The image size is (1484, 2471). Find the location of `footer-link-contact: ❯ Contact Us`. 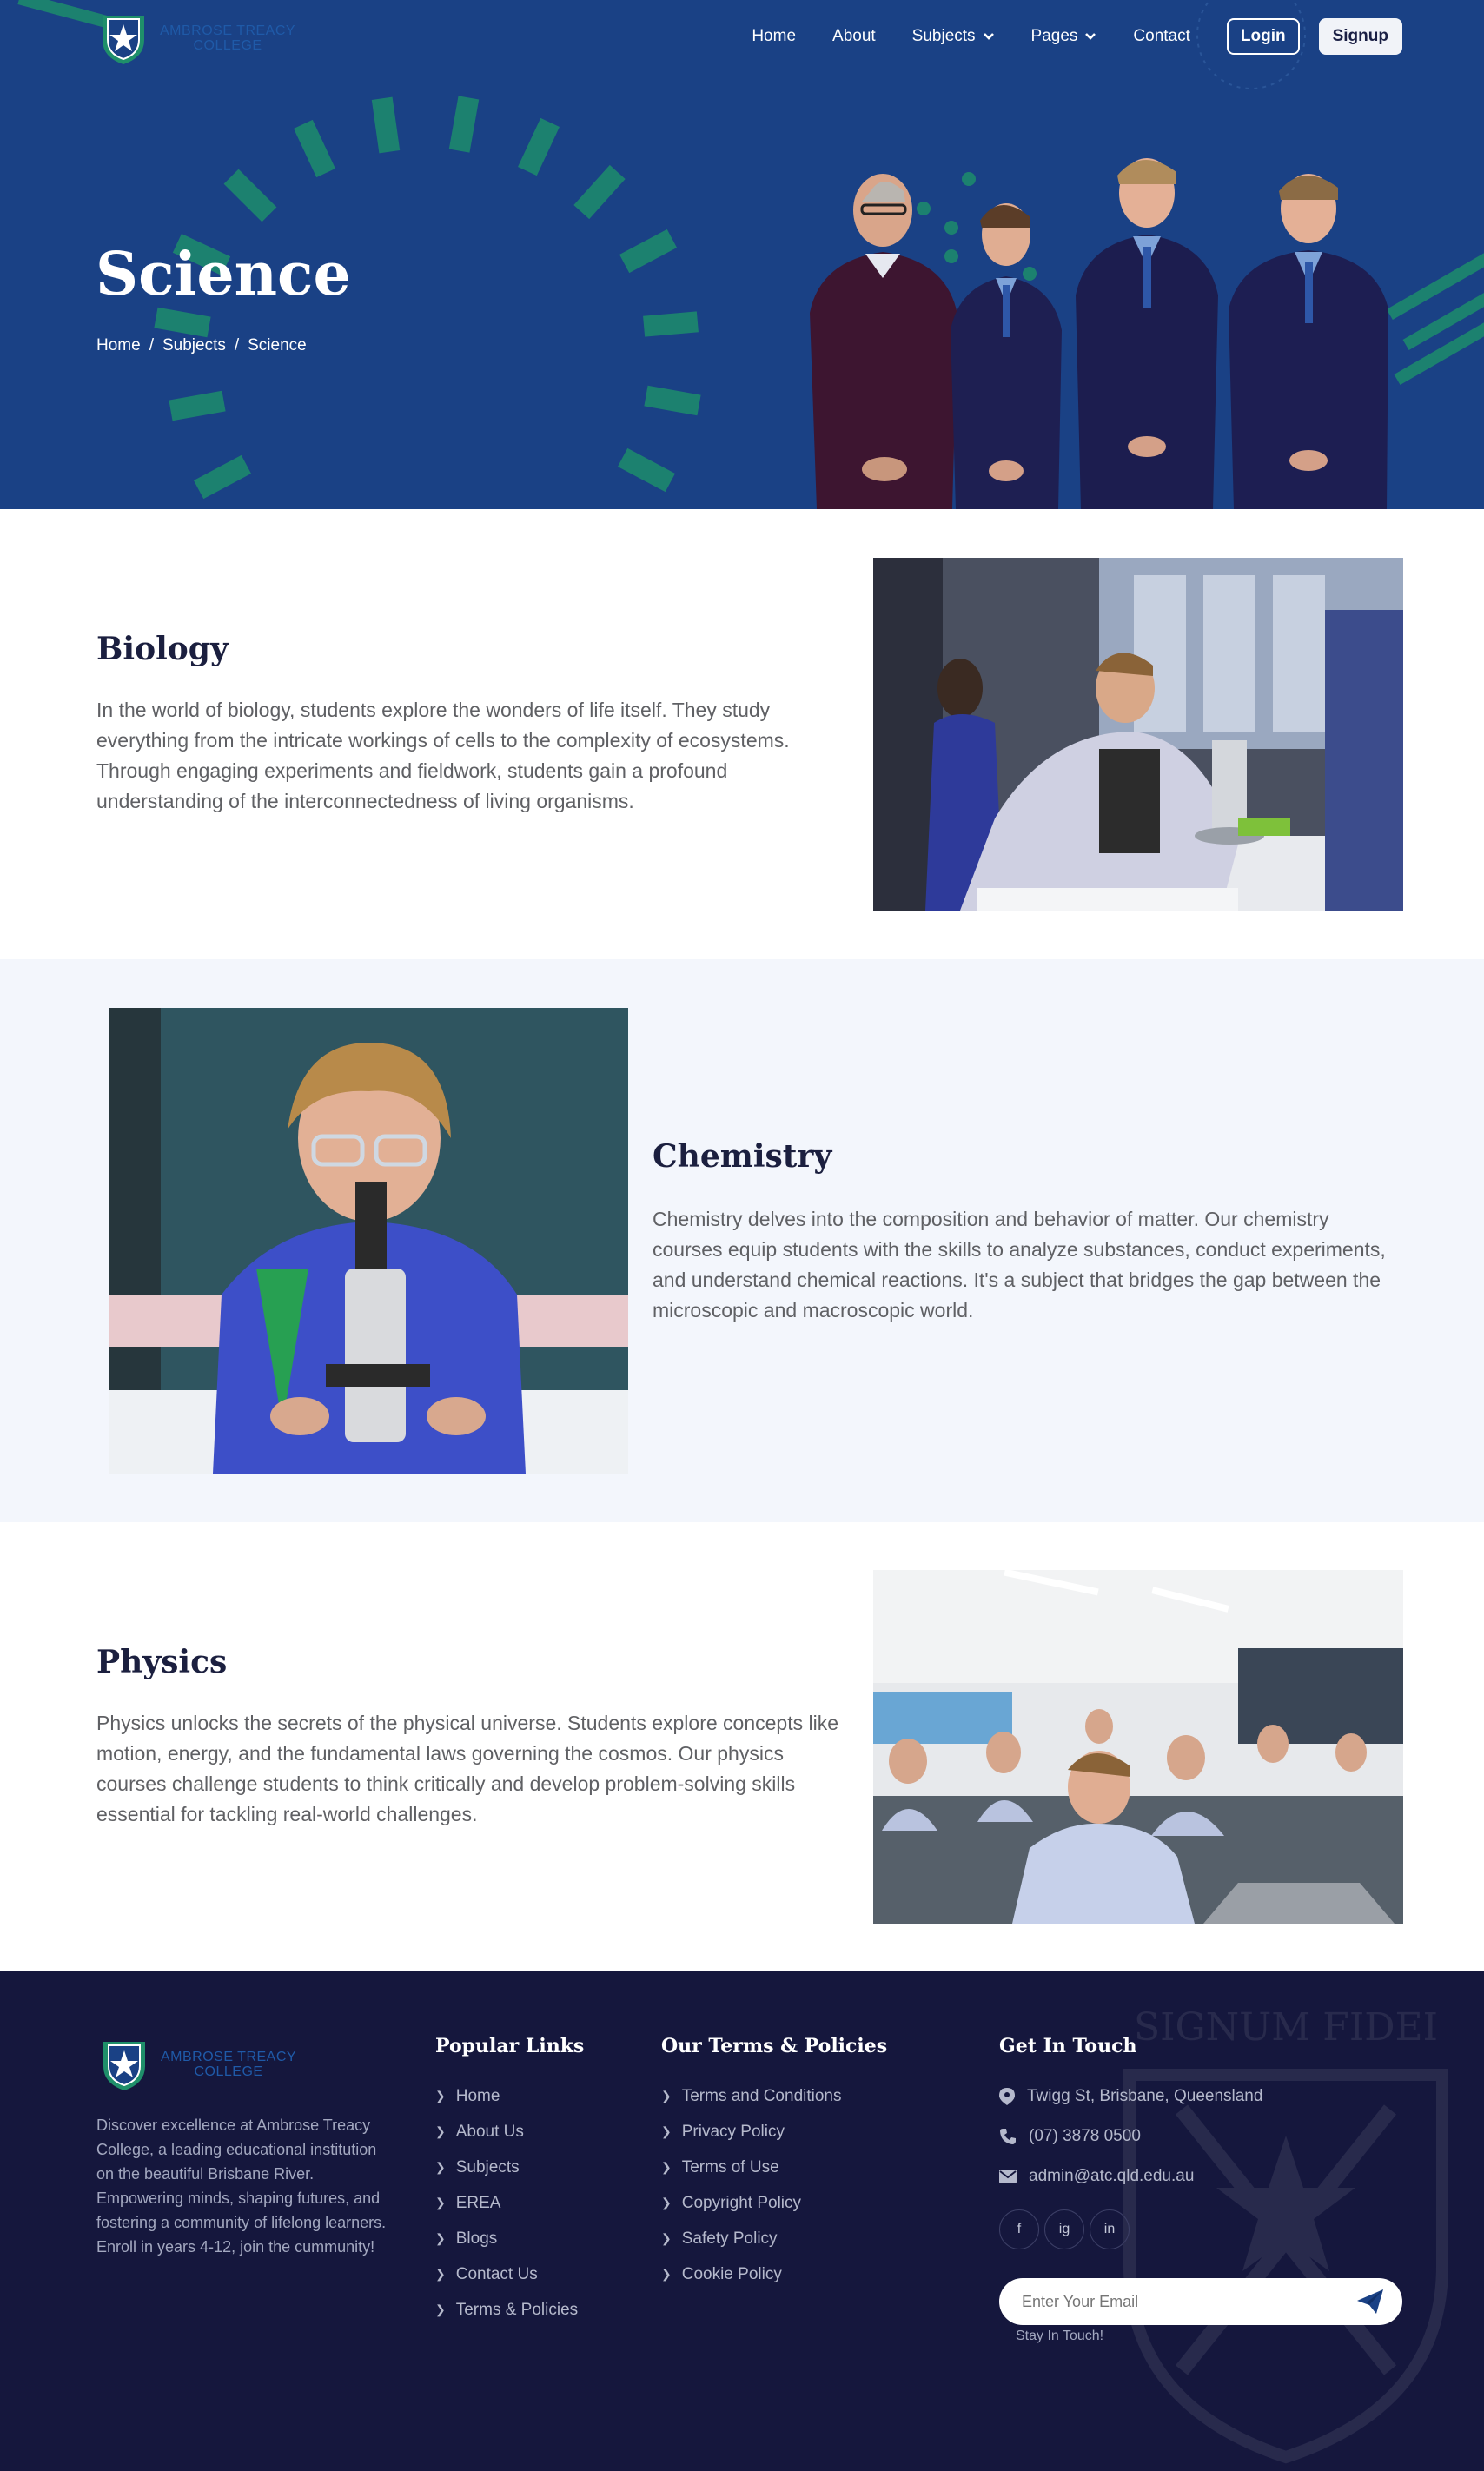

footer-link-contact: ❯ Contact Us is located at coordinates (506, 2274).